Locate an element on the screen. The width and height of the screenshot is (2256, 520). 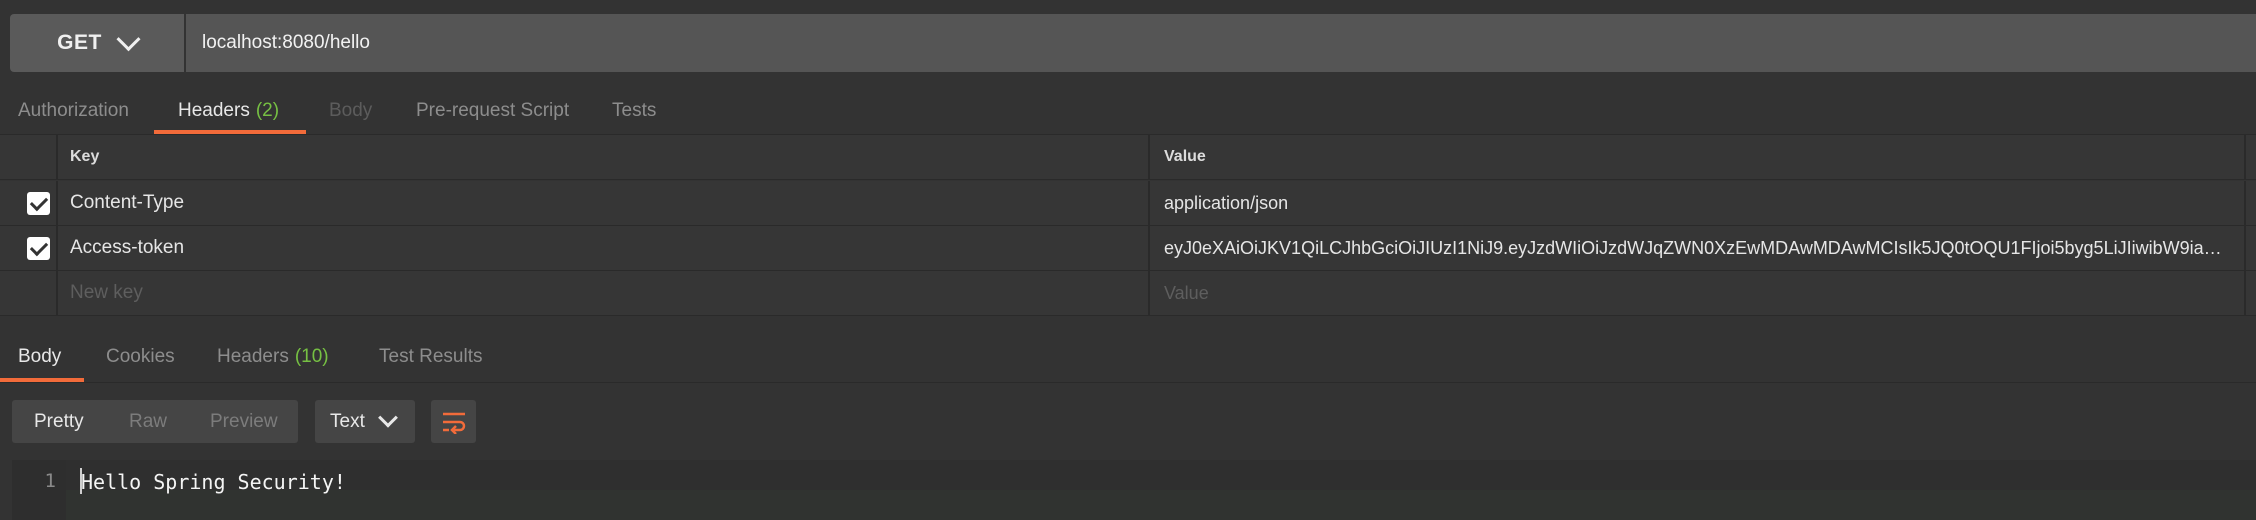
tab-response-headers: Headers (10) is located at coordinates (273, 357).